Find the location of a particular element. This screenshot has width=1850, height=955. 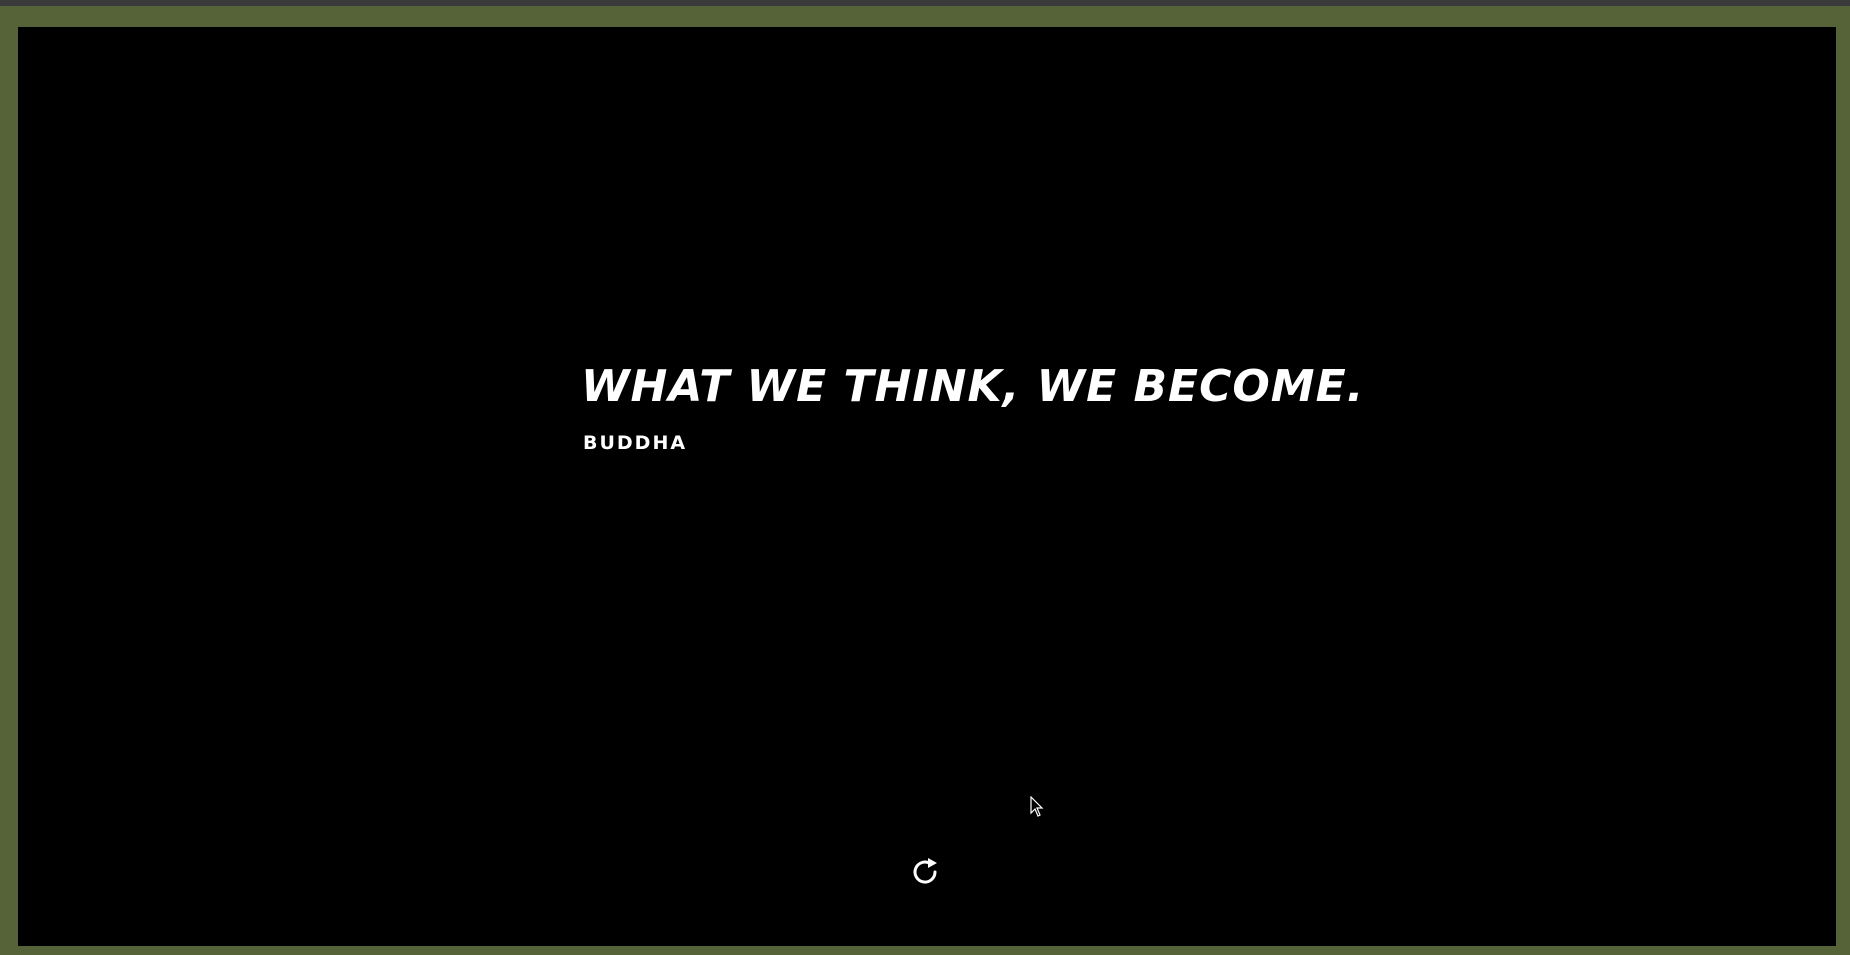

quote-block: WHAT WE THINK, WE BECOME. BUDDHA is located at coordinates (1031, 407).